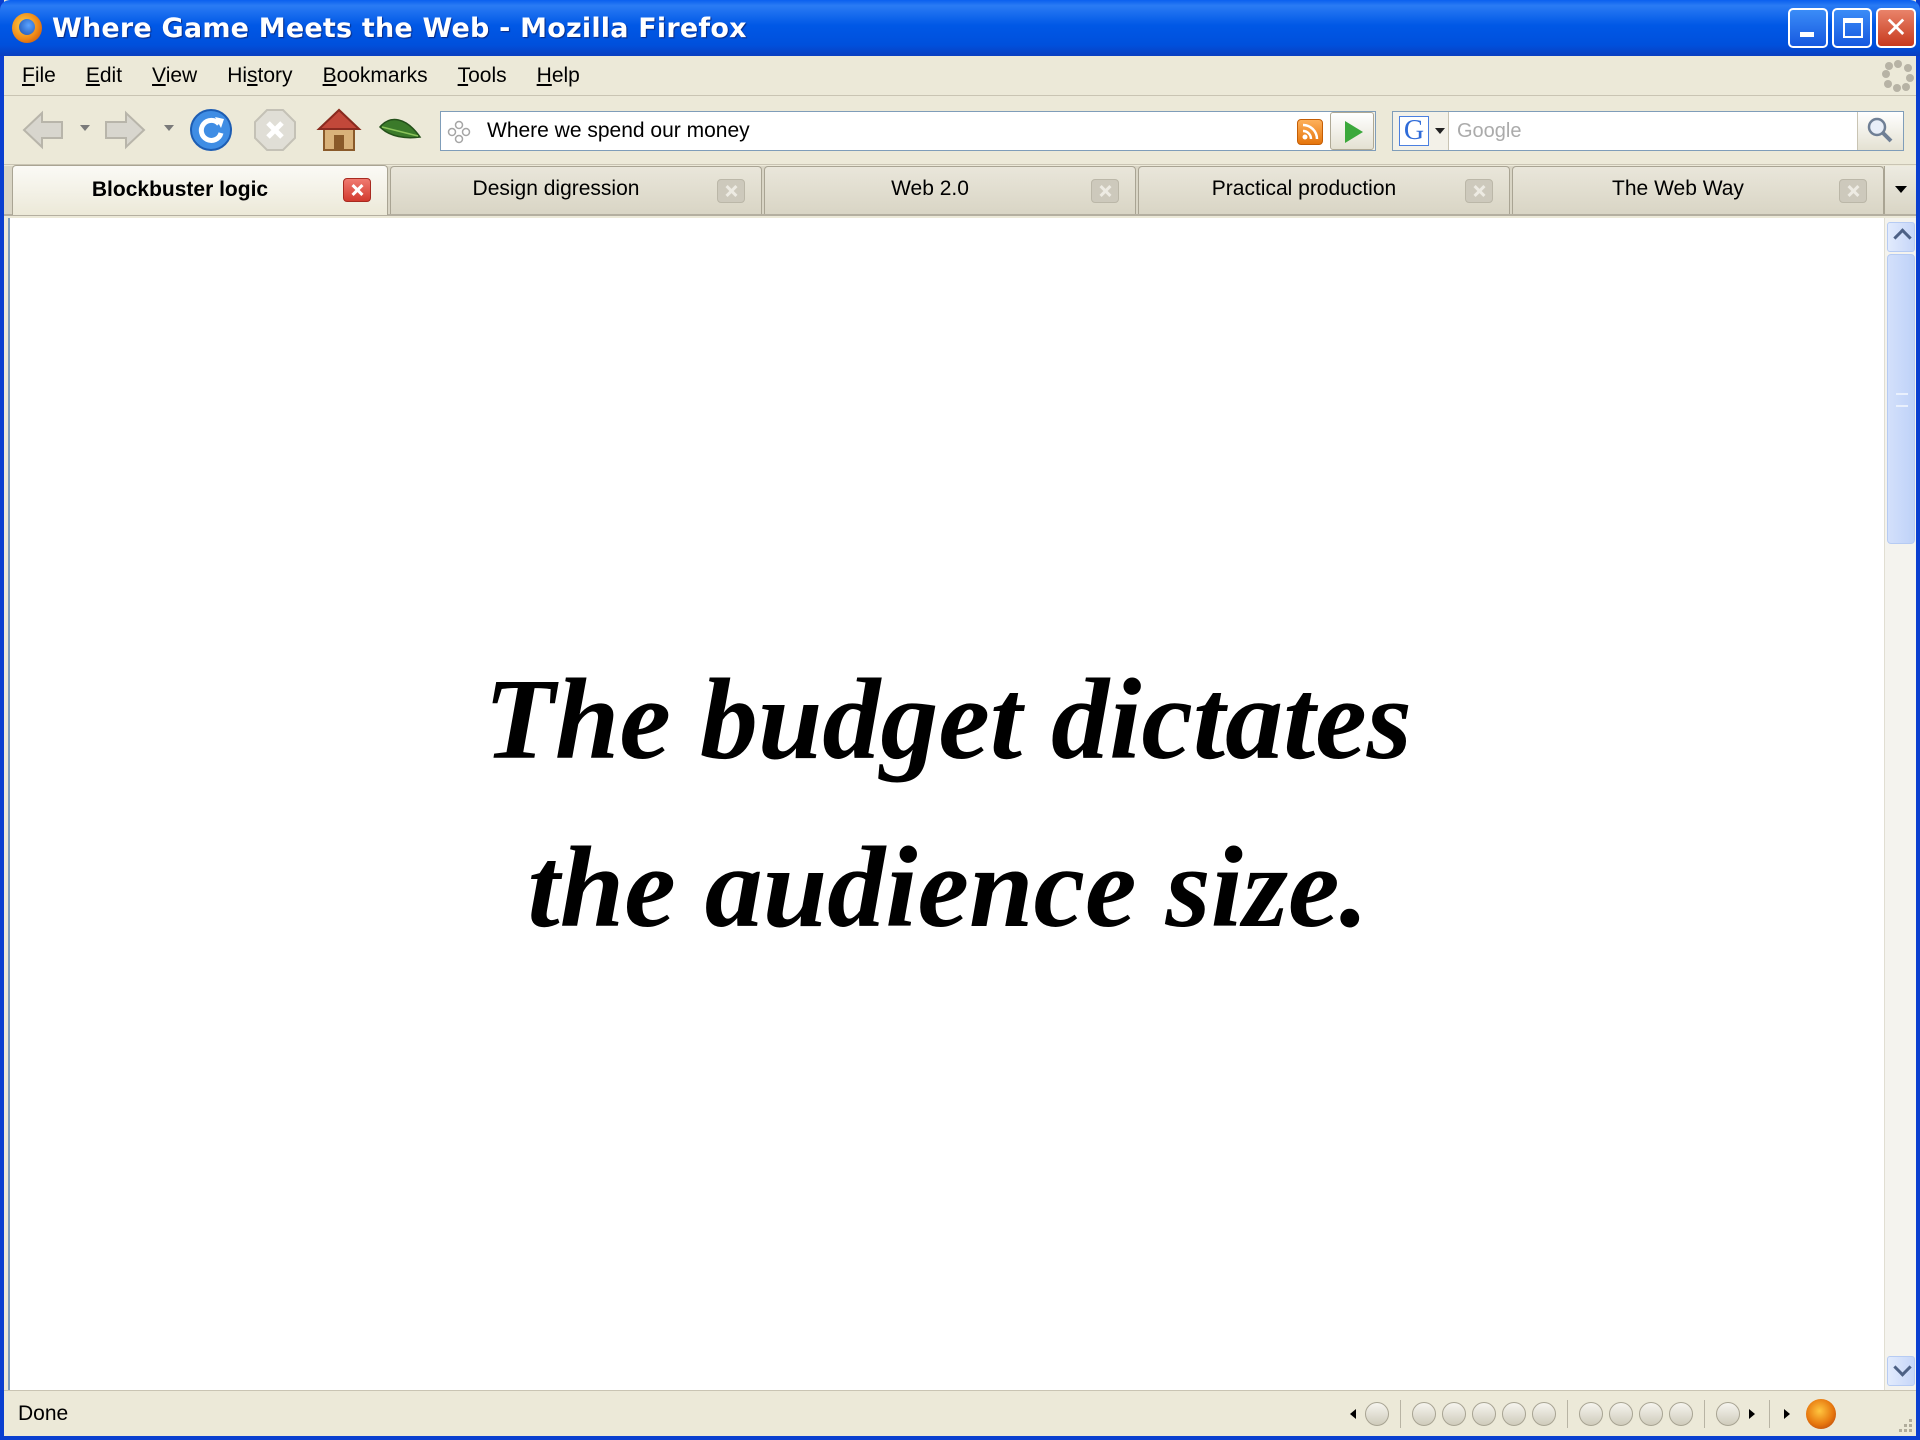 This screenshot has height=1440, width=1920. What do you see at coordinates (85, 128) in the screenshot?
I see `back-history-dropdown` at bounding box center [85, 128].